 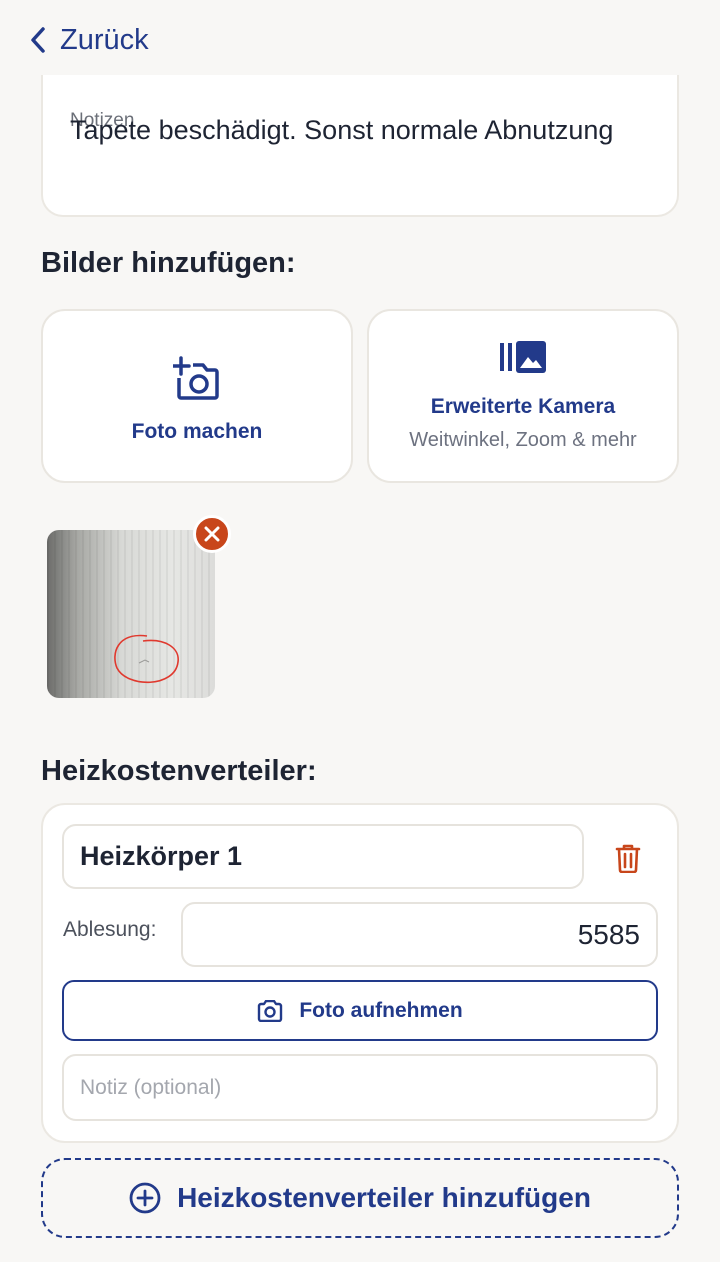 I want to click on camera-plus-icon, so click(x=196, y=378).